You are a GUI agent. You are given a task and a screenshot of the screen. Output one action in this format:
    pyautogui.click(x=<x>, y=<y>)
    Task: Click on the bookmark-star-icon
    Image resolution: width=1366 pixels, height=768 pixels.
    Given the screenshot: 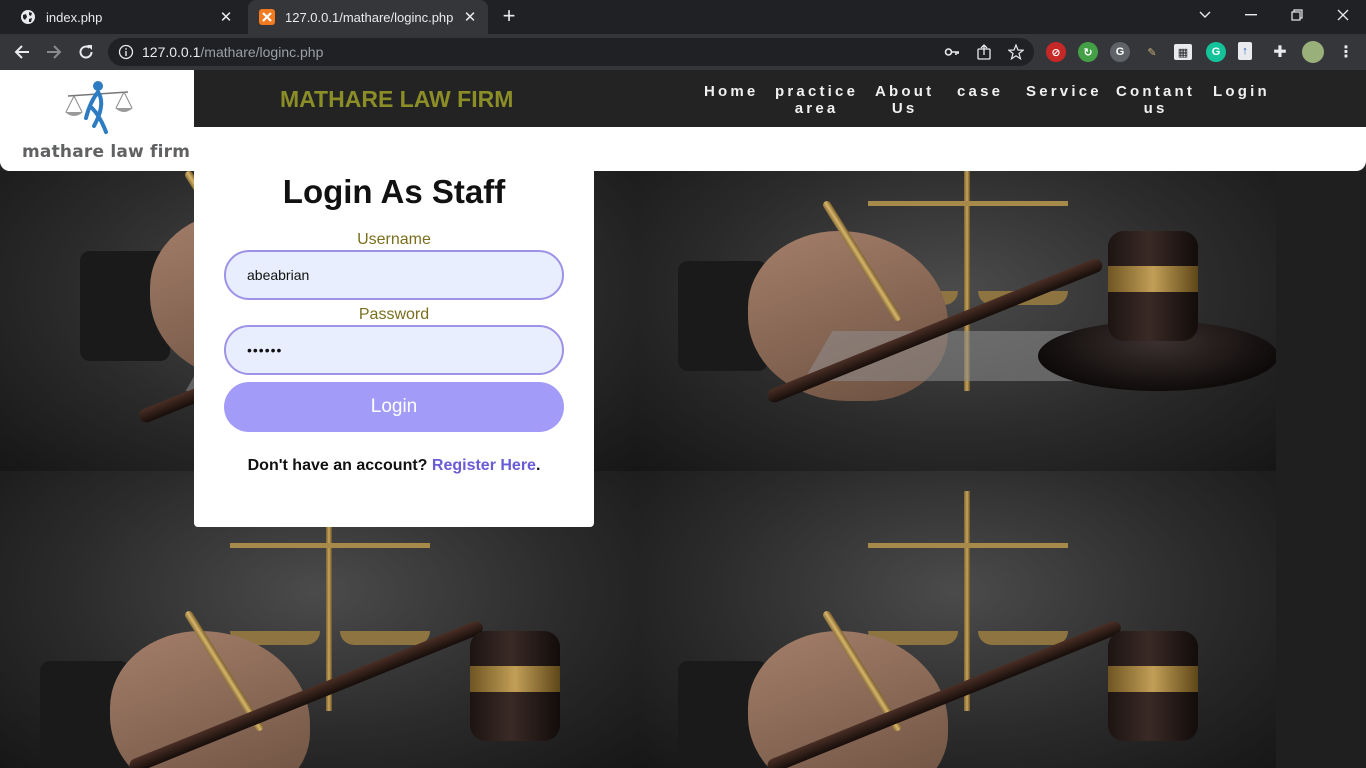 What is the action you would take?
    pyautogui.click(x=1016, y=52)
    